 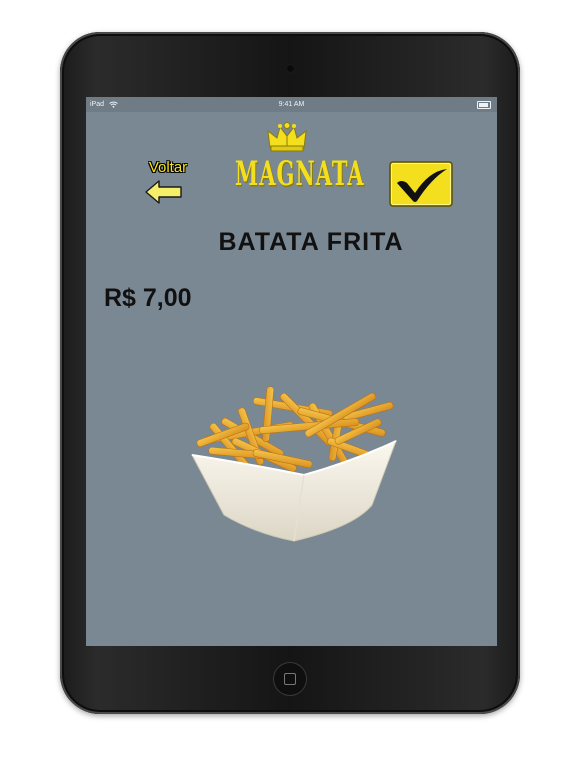 I want to click on back-label: Voltar, so click(x=168, y=167).